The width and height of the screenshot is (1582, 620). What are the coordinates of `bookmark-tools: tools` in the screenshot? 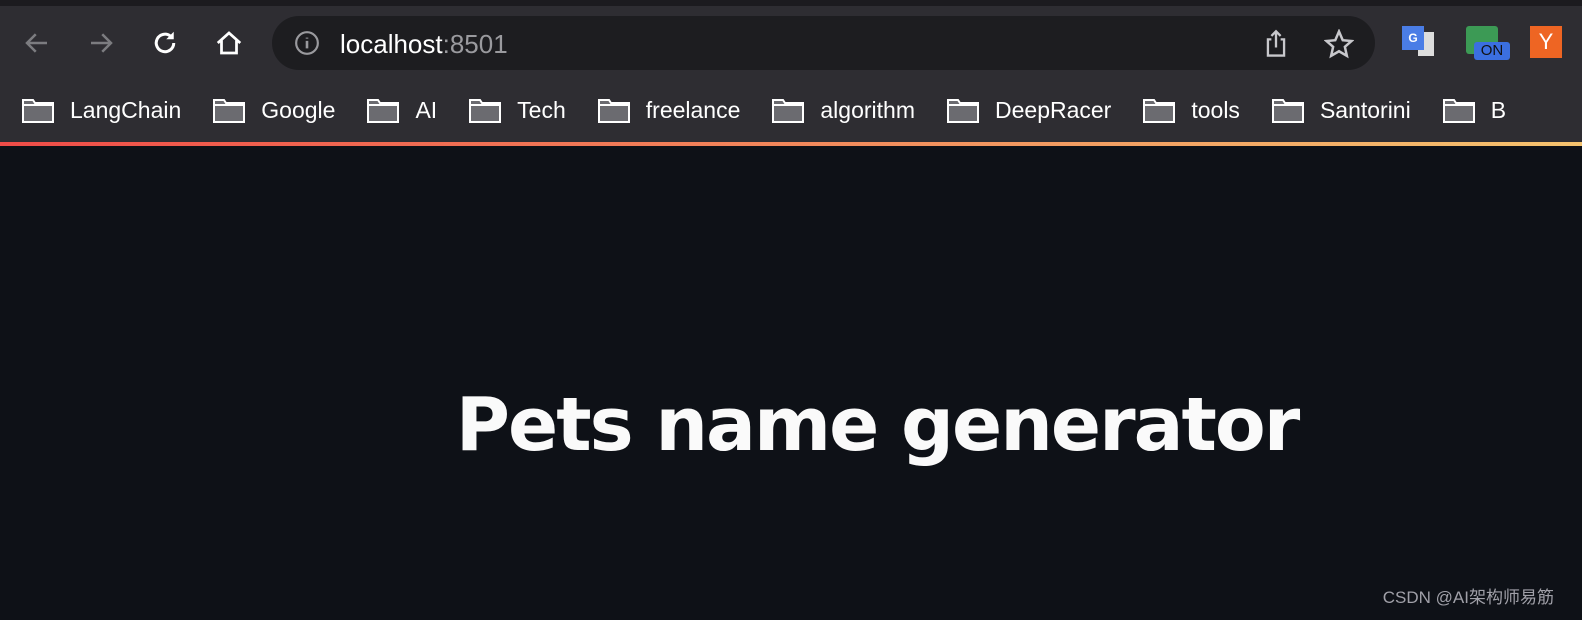 It's located at (1191, 110).